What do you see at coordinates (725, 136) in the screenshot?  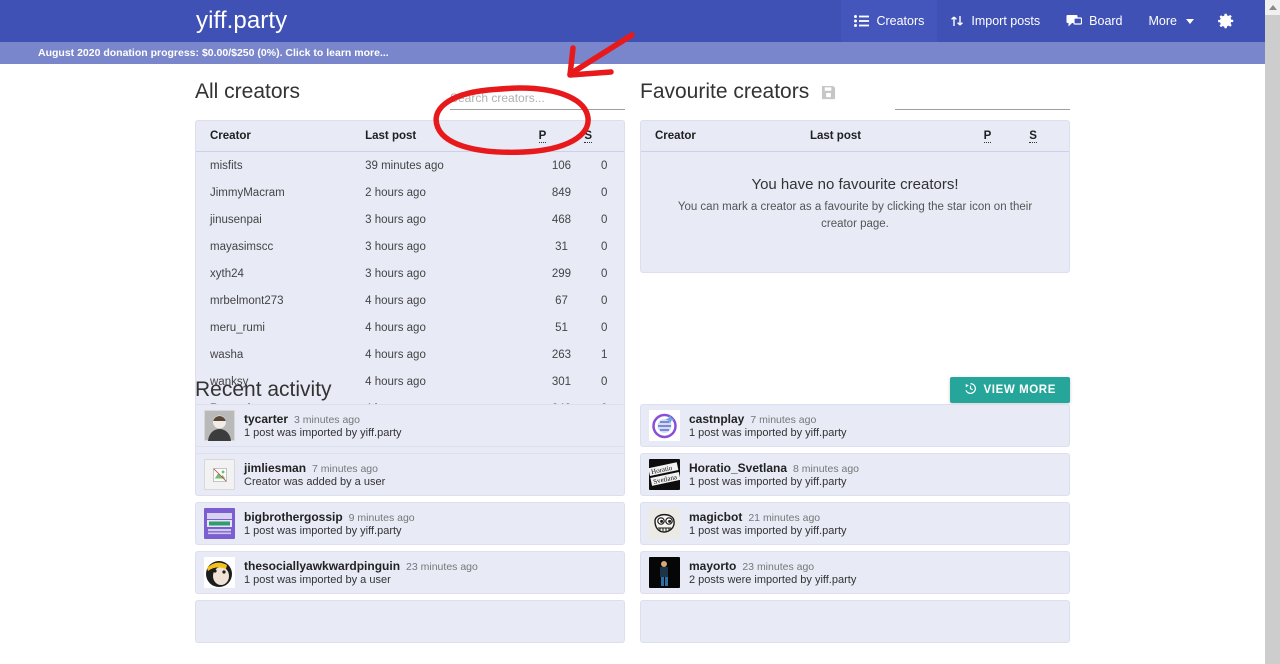 I see `fav-col-header-creator: Creator` at bounding box center [725, 136].